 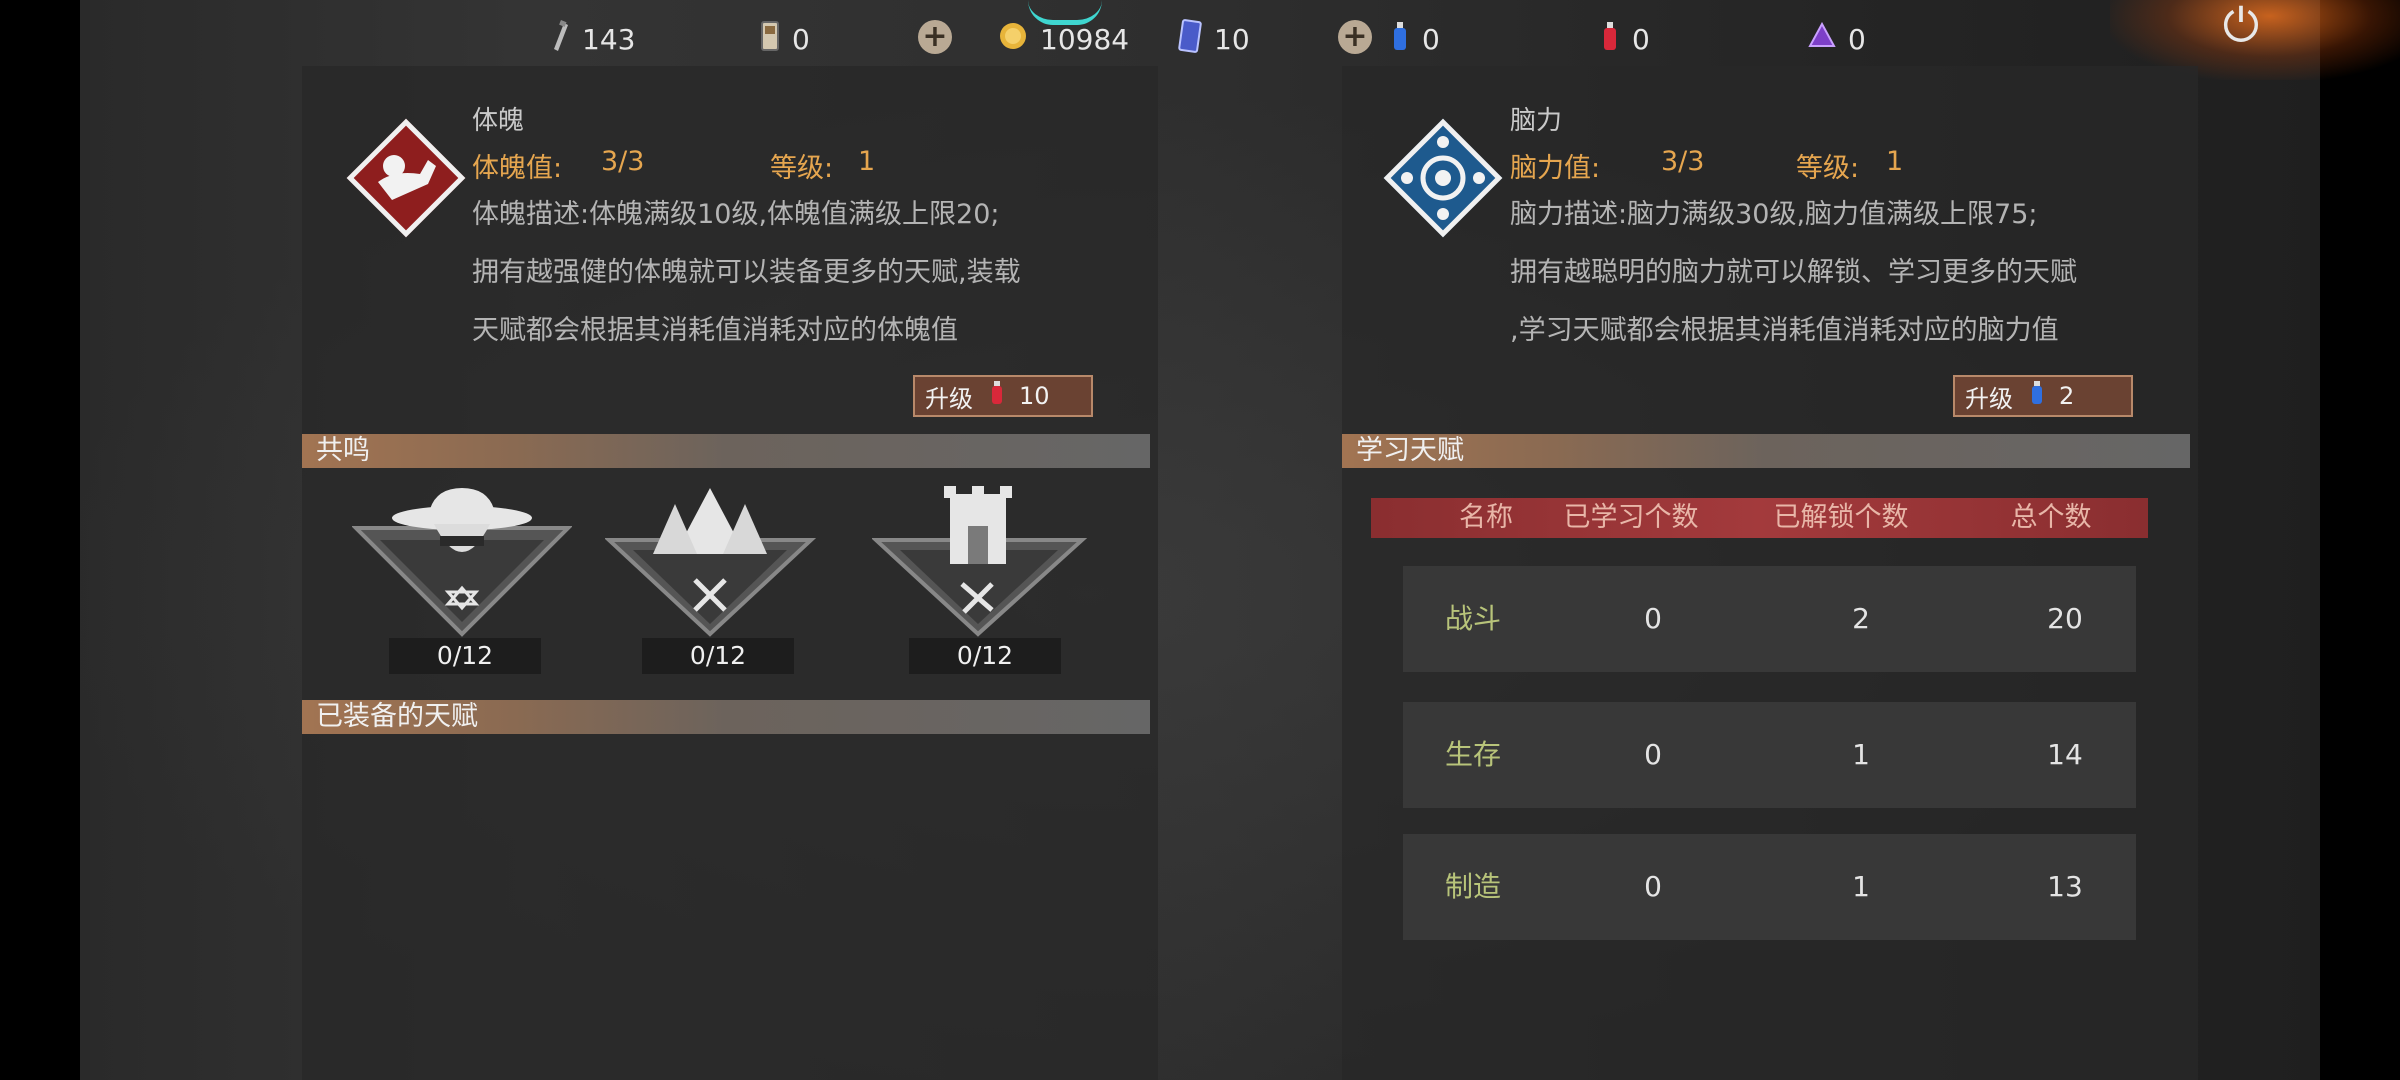 What do you see at coordinates (397, 716) in the screenshot?
I see `section-title: 已装备的天赋` at bounding box center [397, 716].